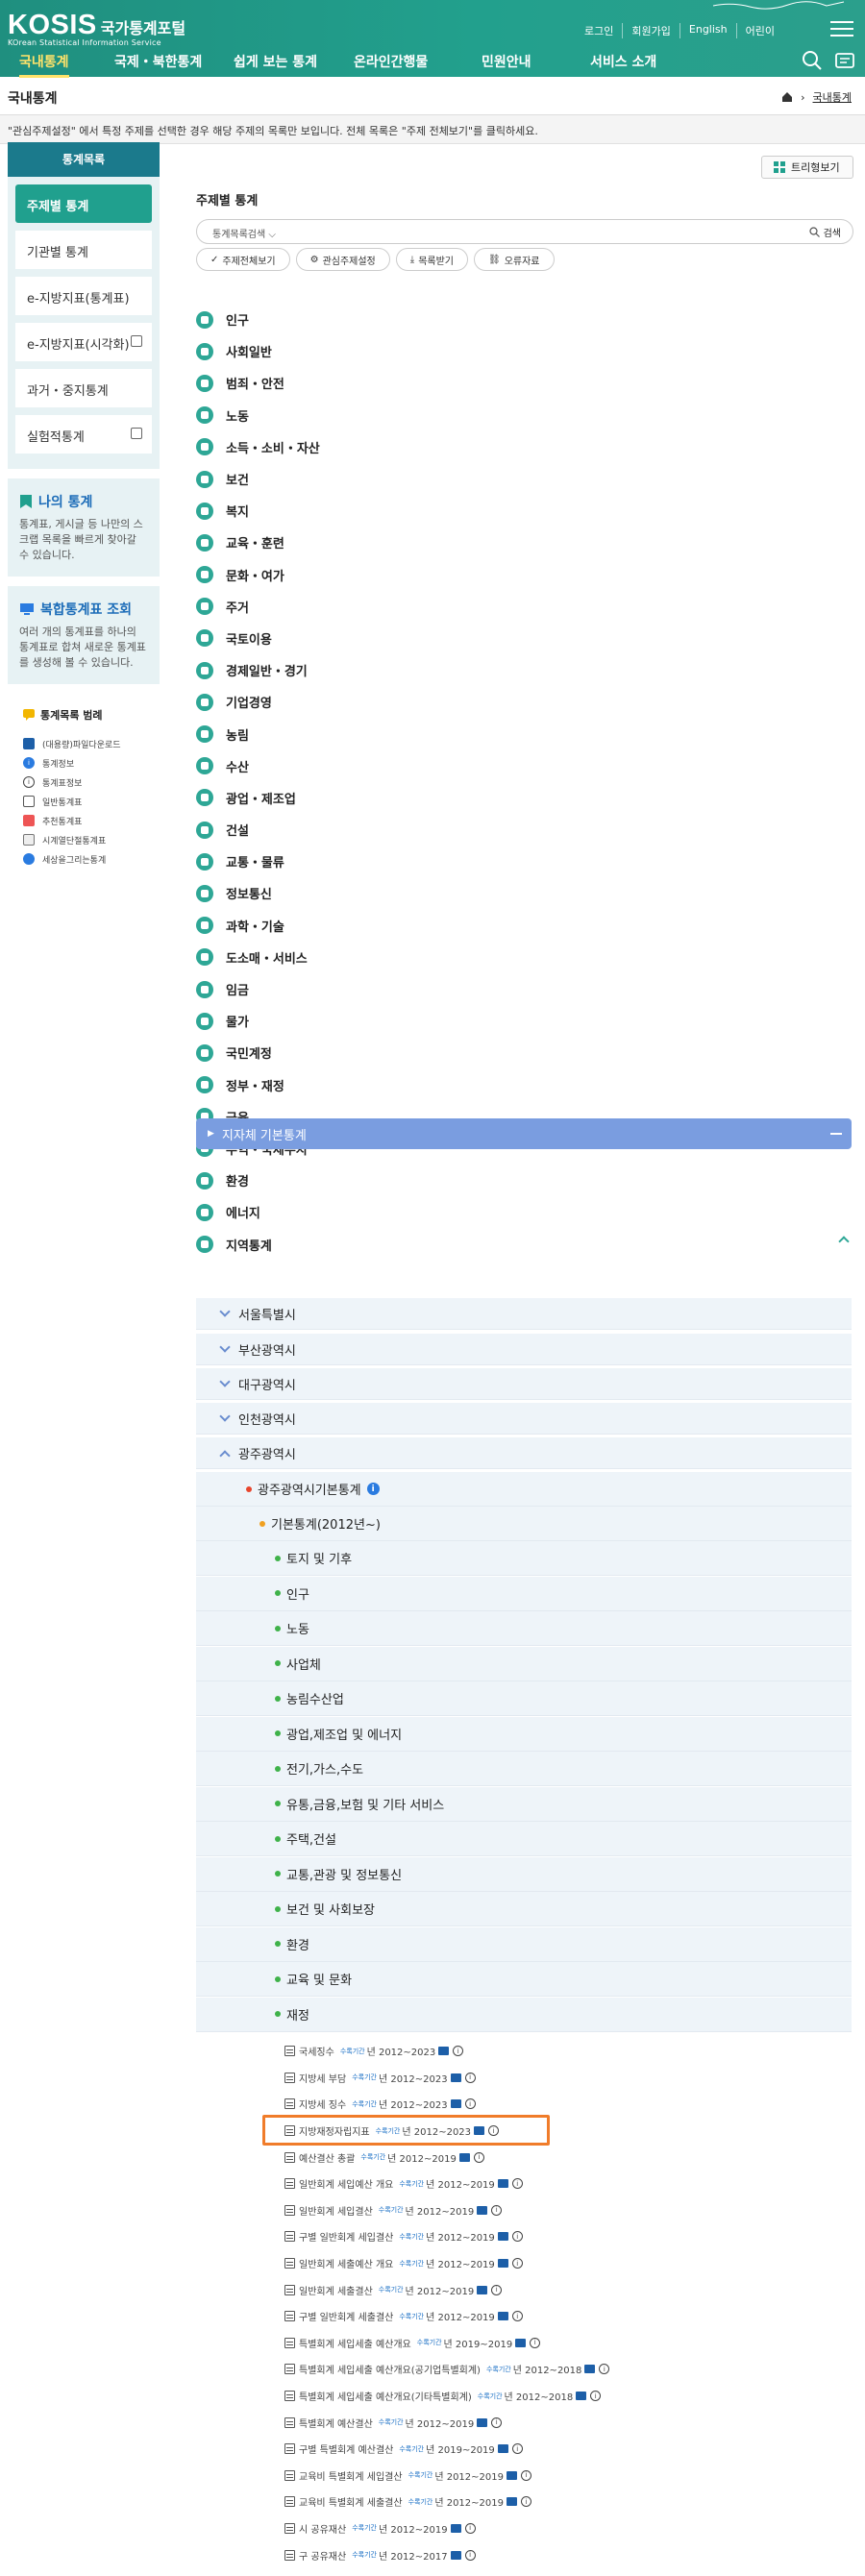  What do you see at coordinates (524, 1734) in the screenshot?
I see `subject-item: 광업,제조업 및 에너지` at bounding box center [524, 1734].